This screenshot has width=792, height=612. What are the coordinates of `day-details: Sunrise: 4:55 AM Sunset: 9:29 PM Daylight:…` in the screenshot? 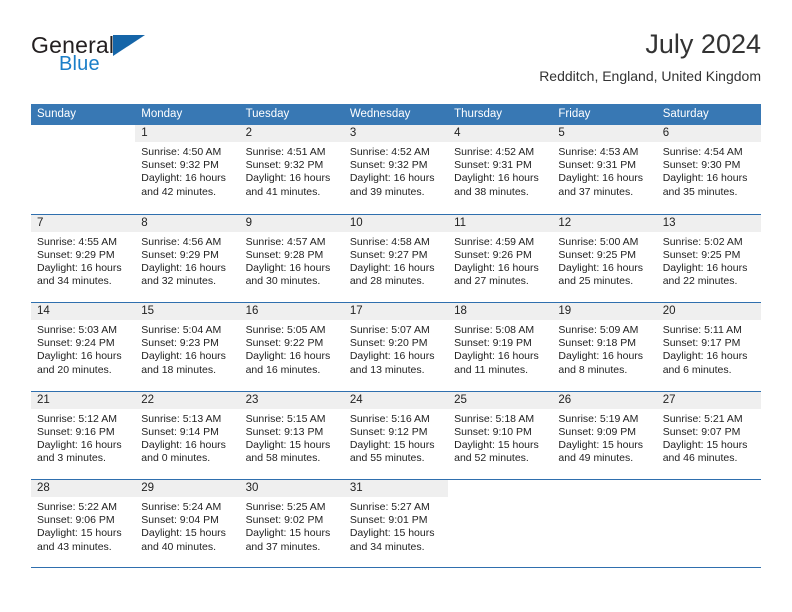 It's located at (83, 260).